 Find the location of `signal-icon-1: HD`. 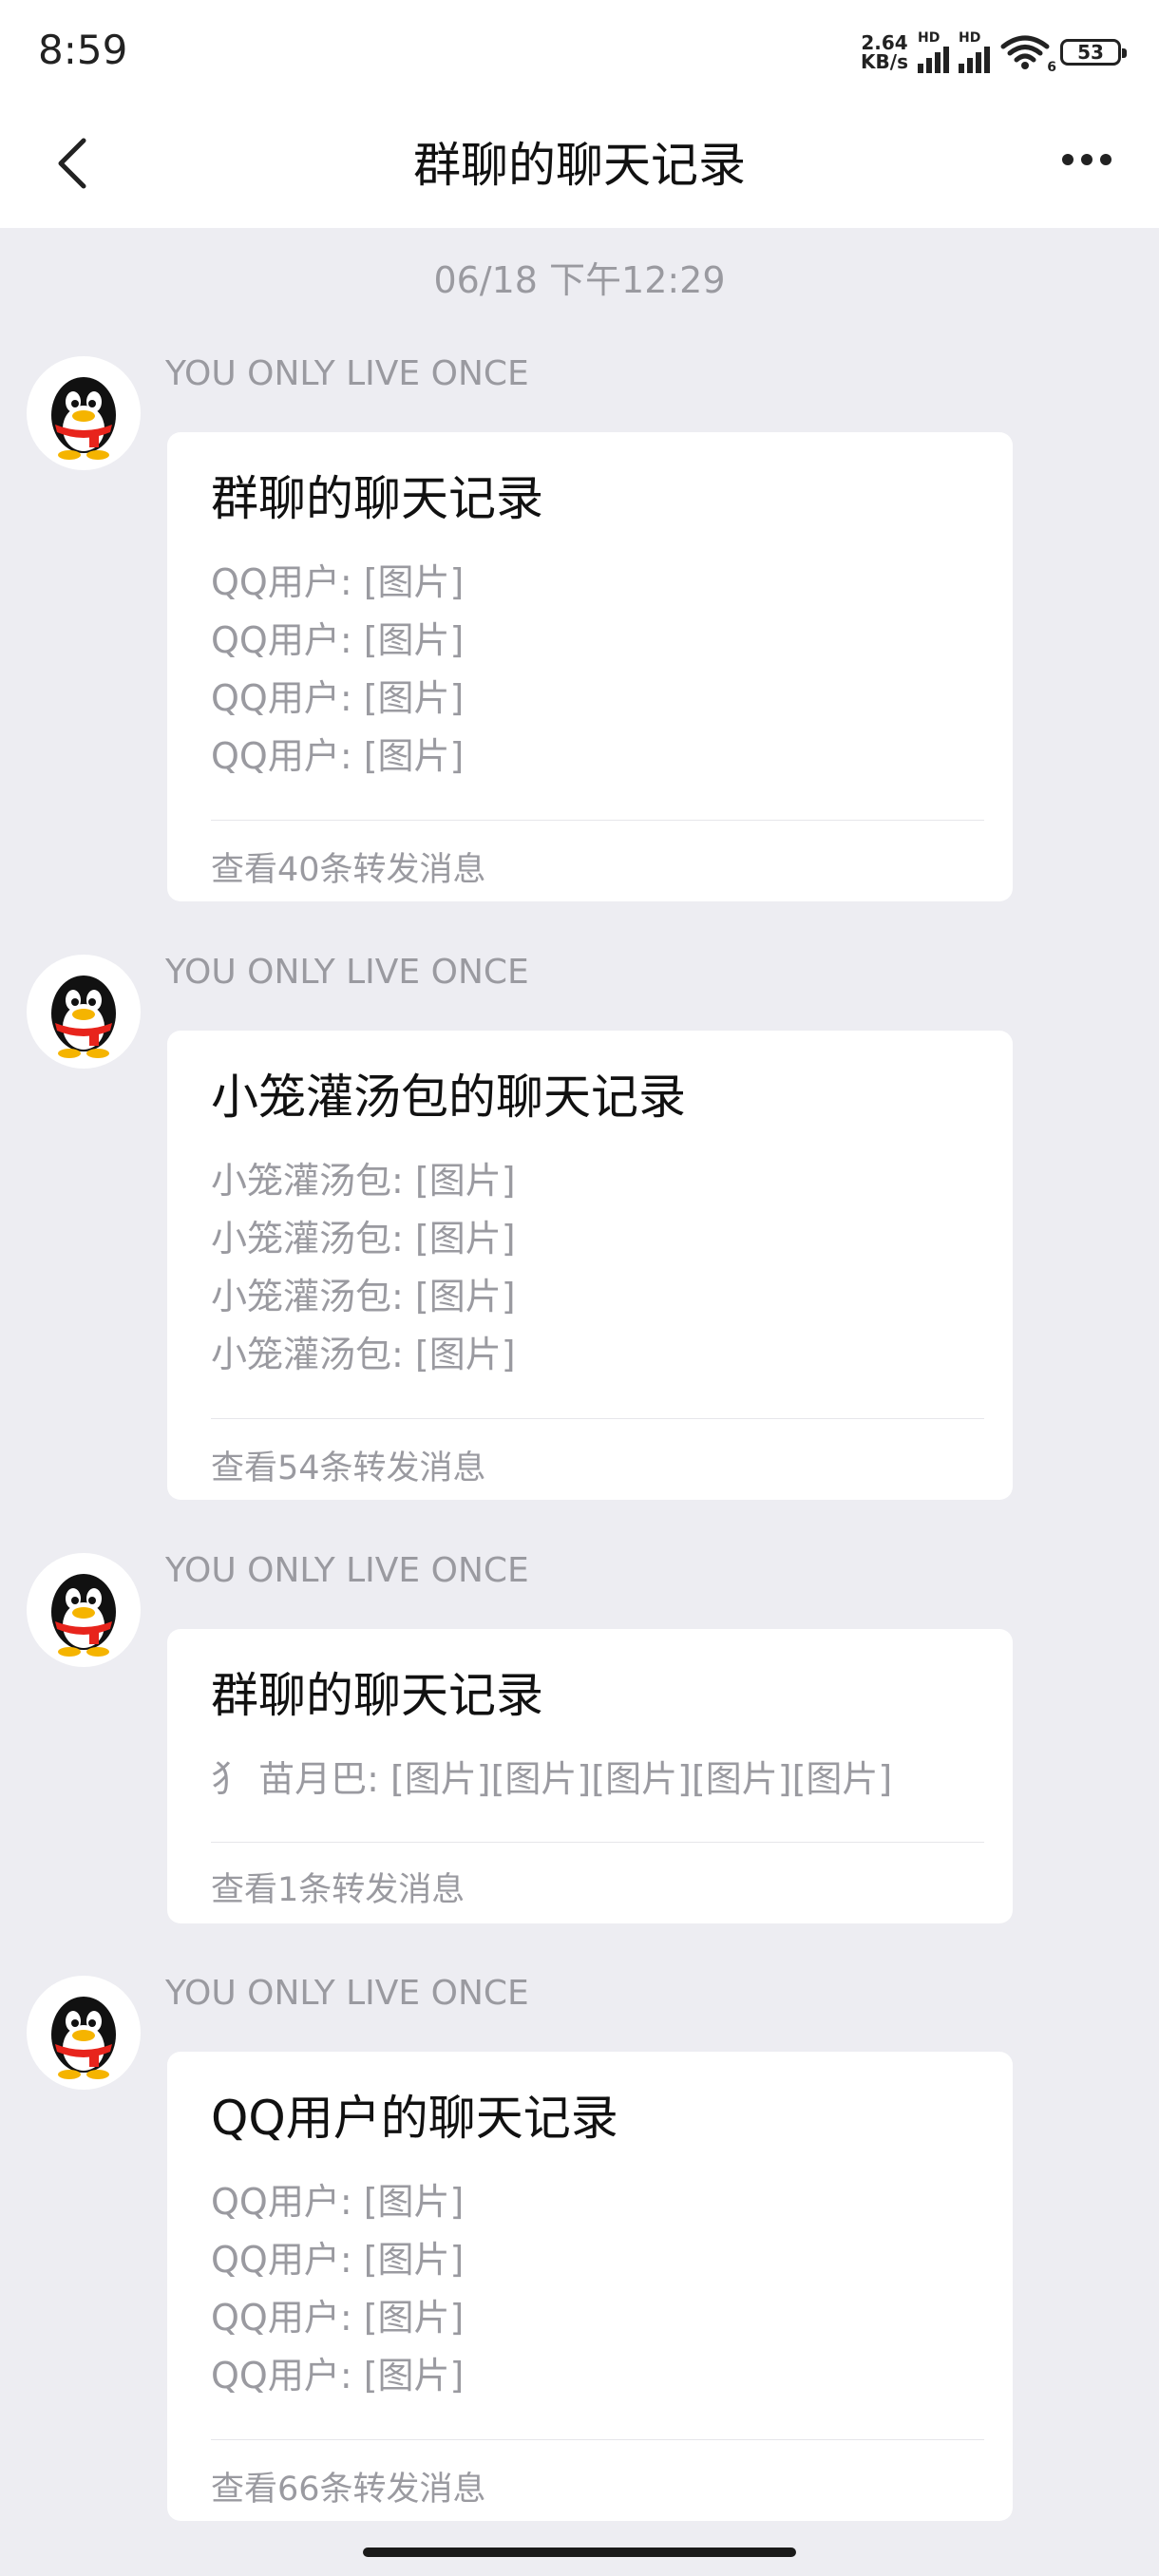

signal-icon-1: HD is located at coordinates (933, 52).